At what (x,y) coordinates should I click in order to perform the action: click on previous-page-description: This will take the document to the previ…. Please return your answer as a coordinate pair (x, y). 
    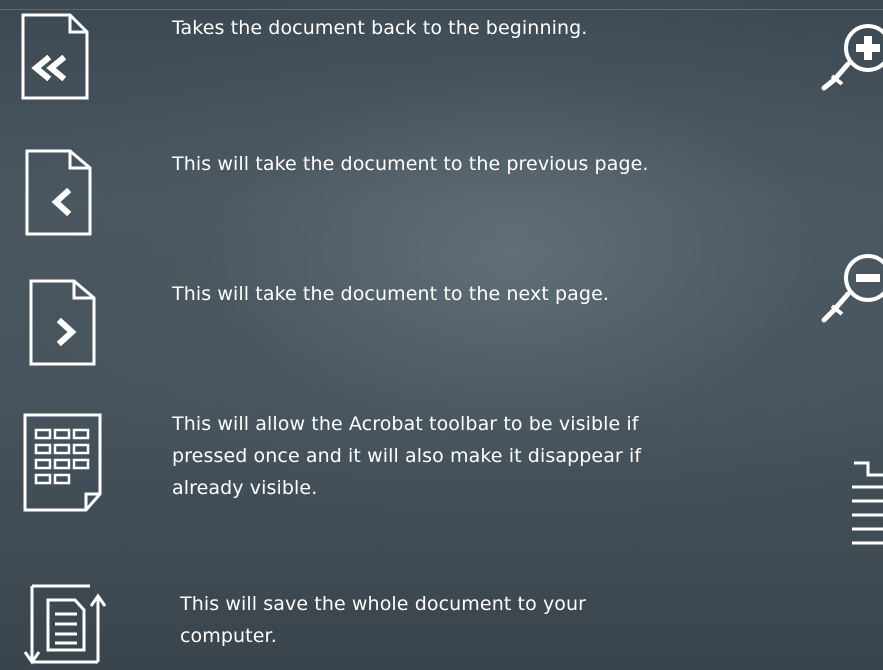
    Looking at the image, I should click on (410, 164).